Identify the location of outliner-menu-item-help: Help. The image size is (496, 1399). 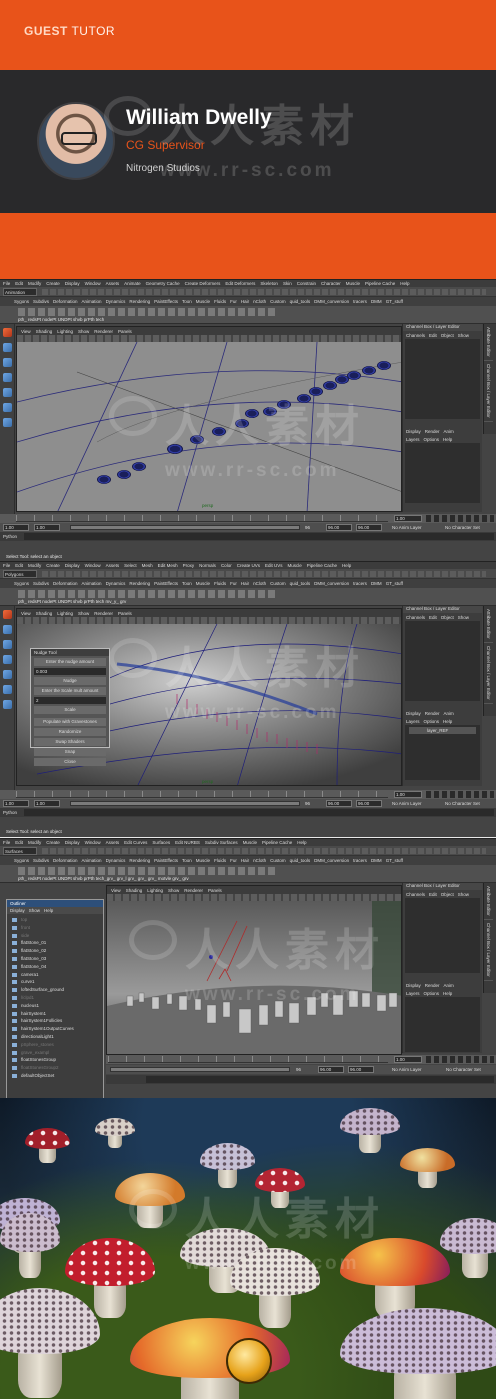
(48, 910).